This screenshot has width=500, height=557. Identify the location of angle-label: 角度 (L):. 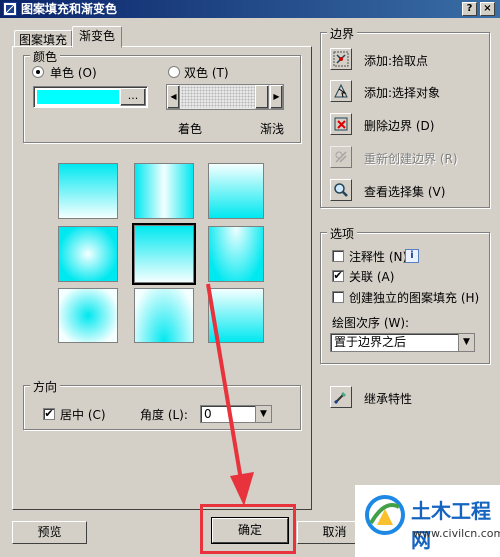
(164, 415).